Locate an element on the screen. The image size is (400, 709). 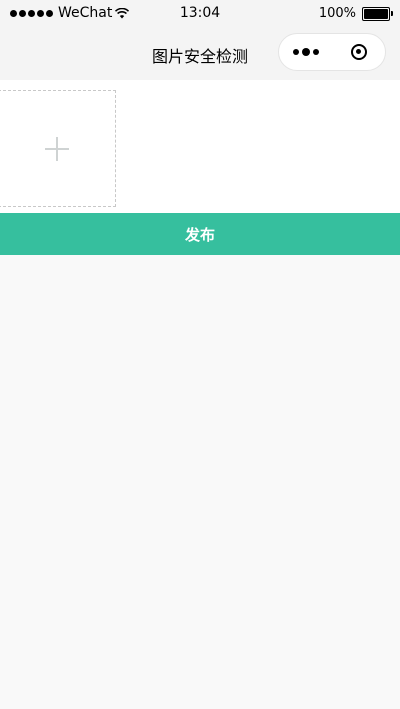
mini-program-capsule is located at coordinates (332, 52).